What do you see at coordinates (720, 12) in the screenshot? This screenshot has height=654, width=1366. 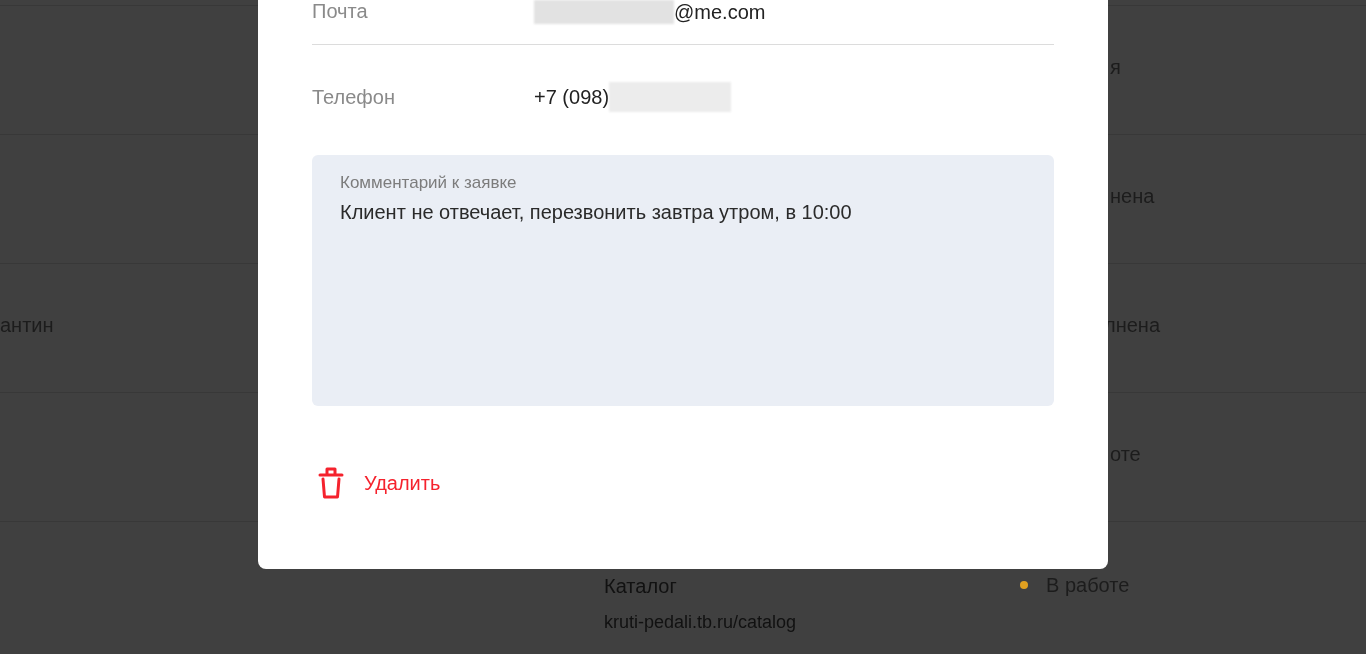 I see `field-value: @me.com` at bounding box center [720, 12].